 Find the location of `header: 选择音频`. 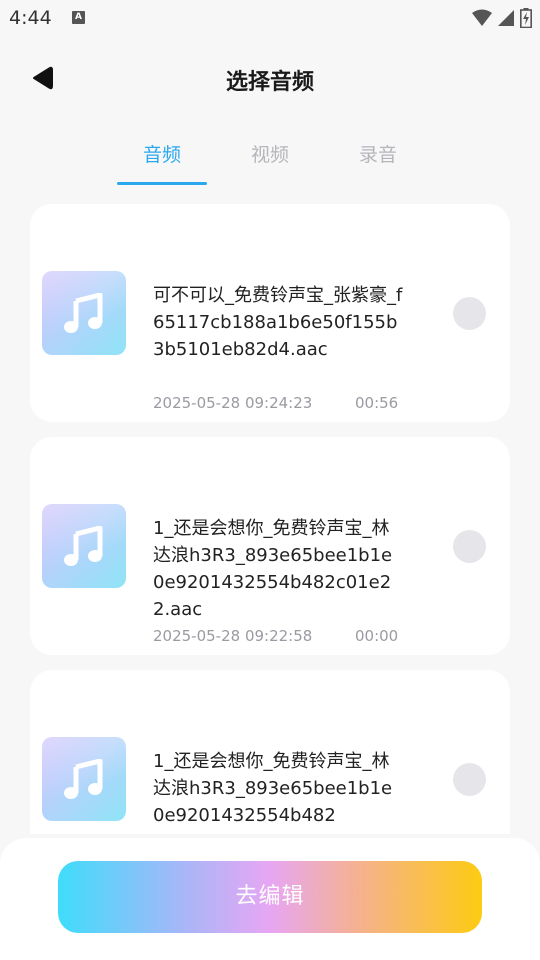

header: 选择音频 is located at coordinates (270, 78).